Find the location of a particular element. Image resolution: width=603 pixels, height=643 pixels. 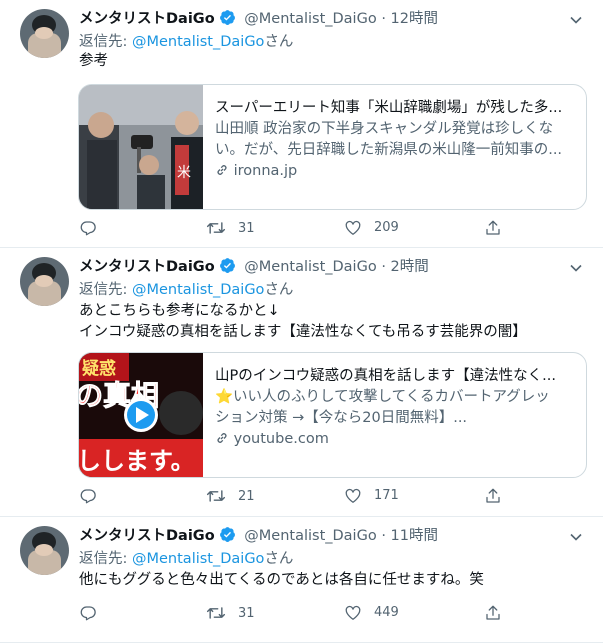

like-button: 171 is located at coordinates (371, 495).